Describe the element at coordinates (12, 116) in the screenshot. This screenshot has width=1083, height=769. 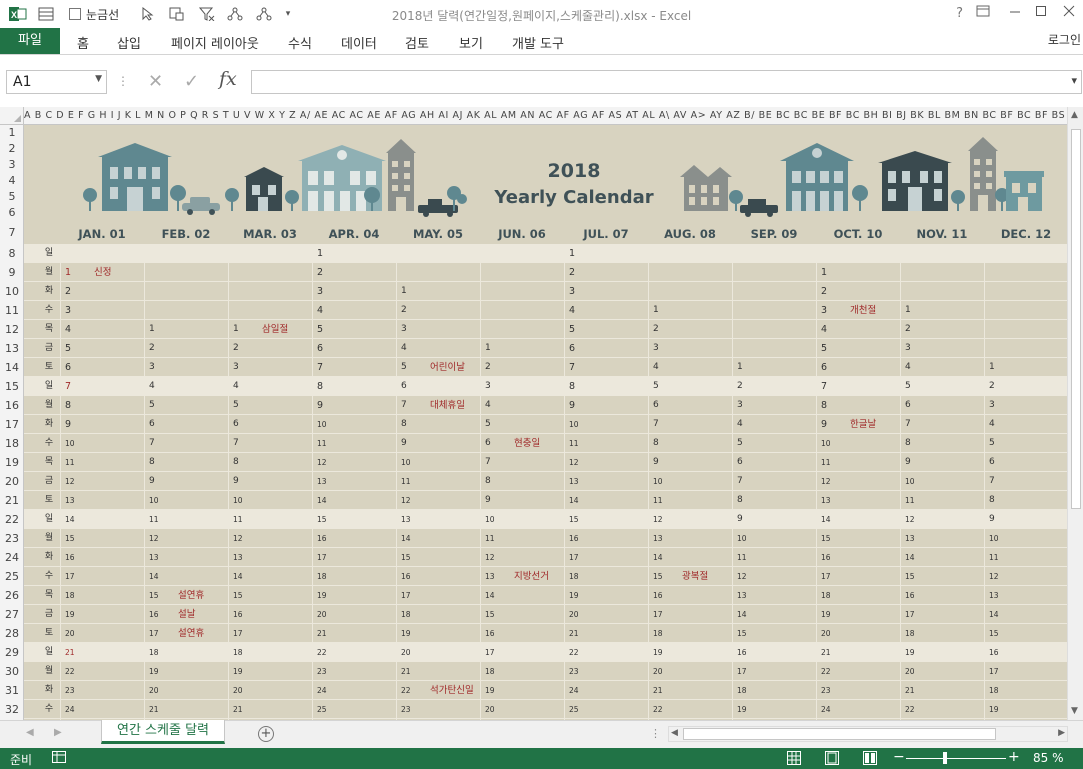
I see `select-all-button` at that location.